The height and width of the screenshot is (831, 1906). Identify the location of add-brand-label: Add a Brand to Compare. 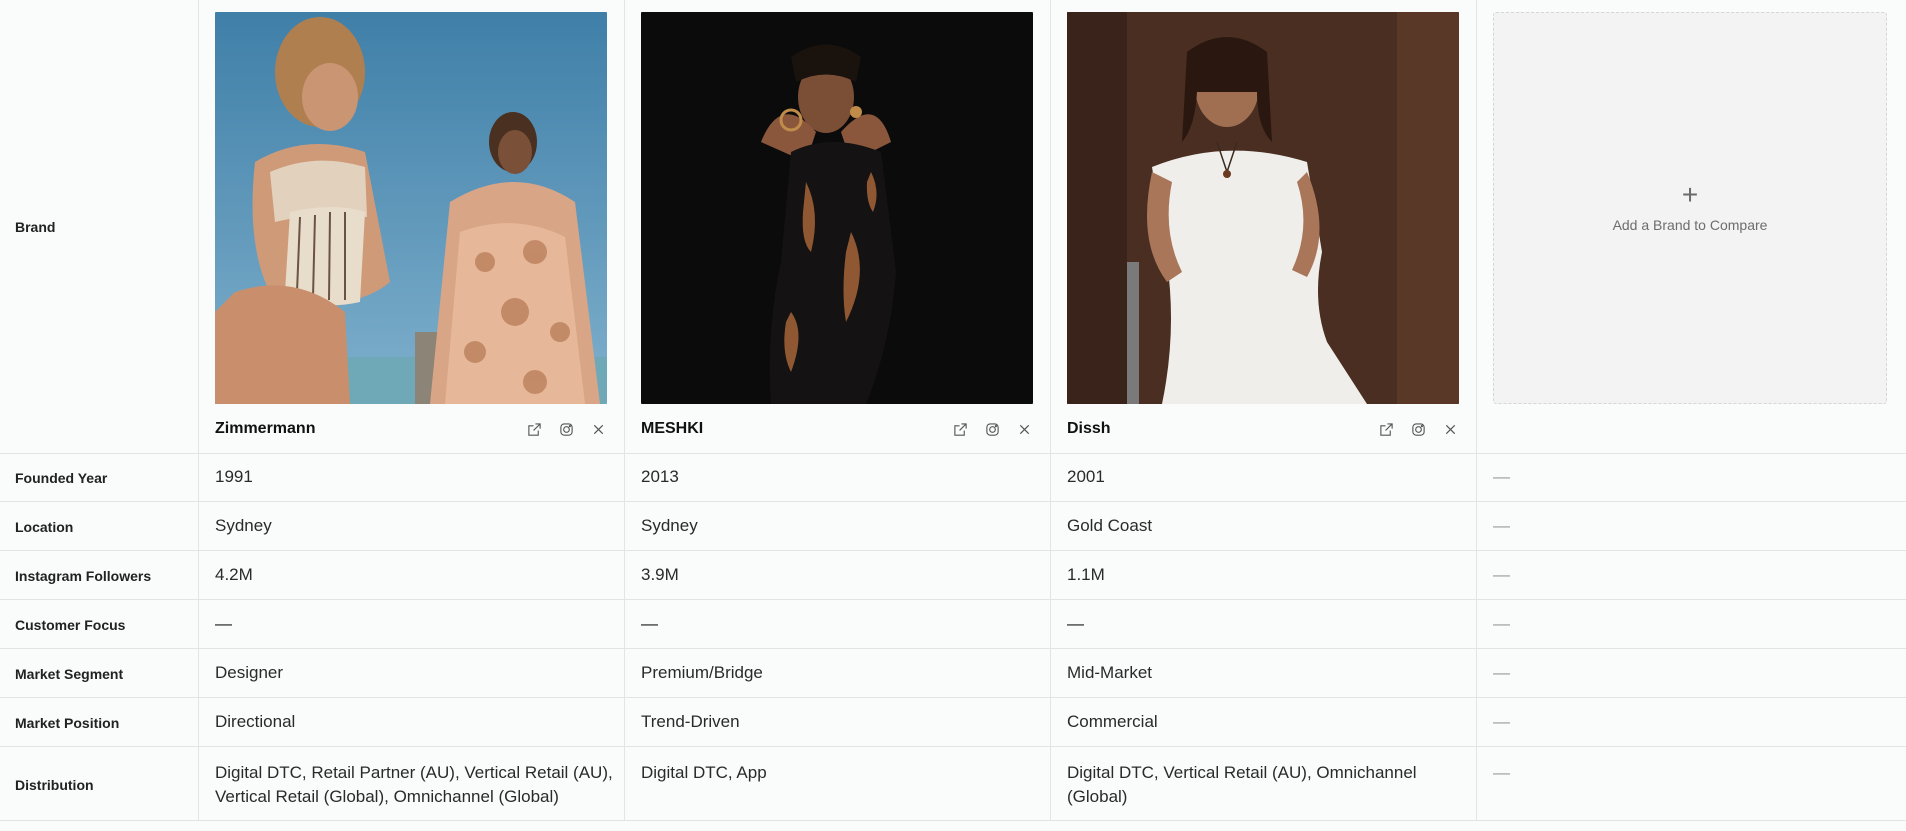
(1690, 225).